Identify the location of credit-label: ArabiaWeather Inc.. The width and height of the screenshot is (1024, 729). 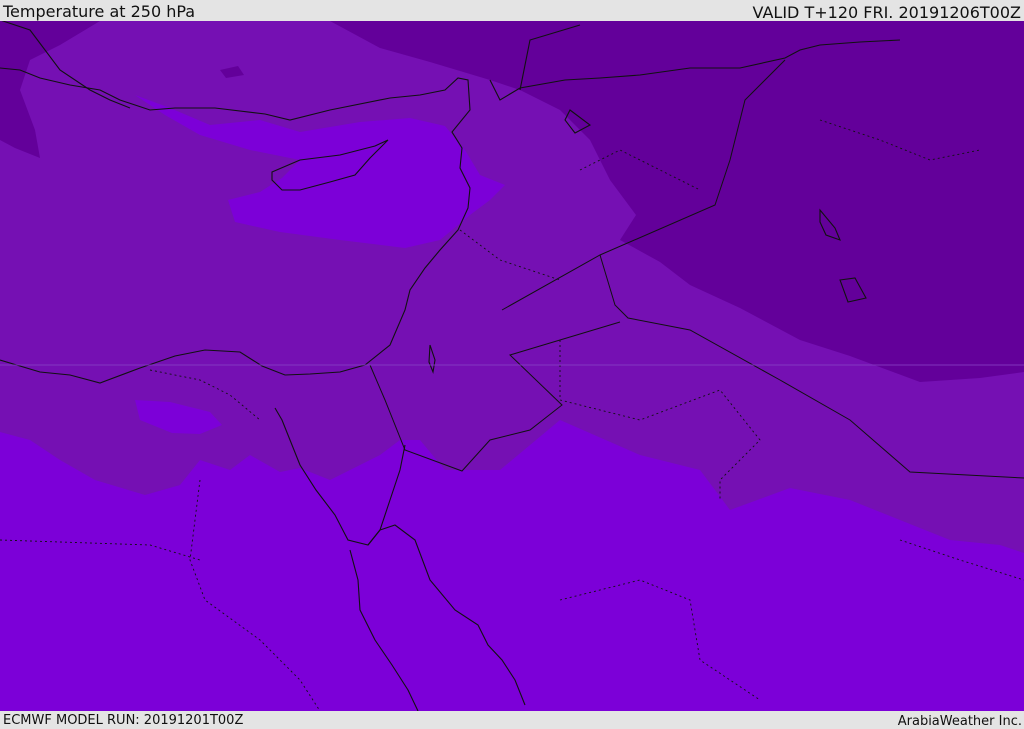
(959, 721).